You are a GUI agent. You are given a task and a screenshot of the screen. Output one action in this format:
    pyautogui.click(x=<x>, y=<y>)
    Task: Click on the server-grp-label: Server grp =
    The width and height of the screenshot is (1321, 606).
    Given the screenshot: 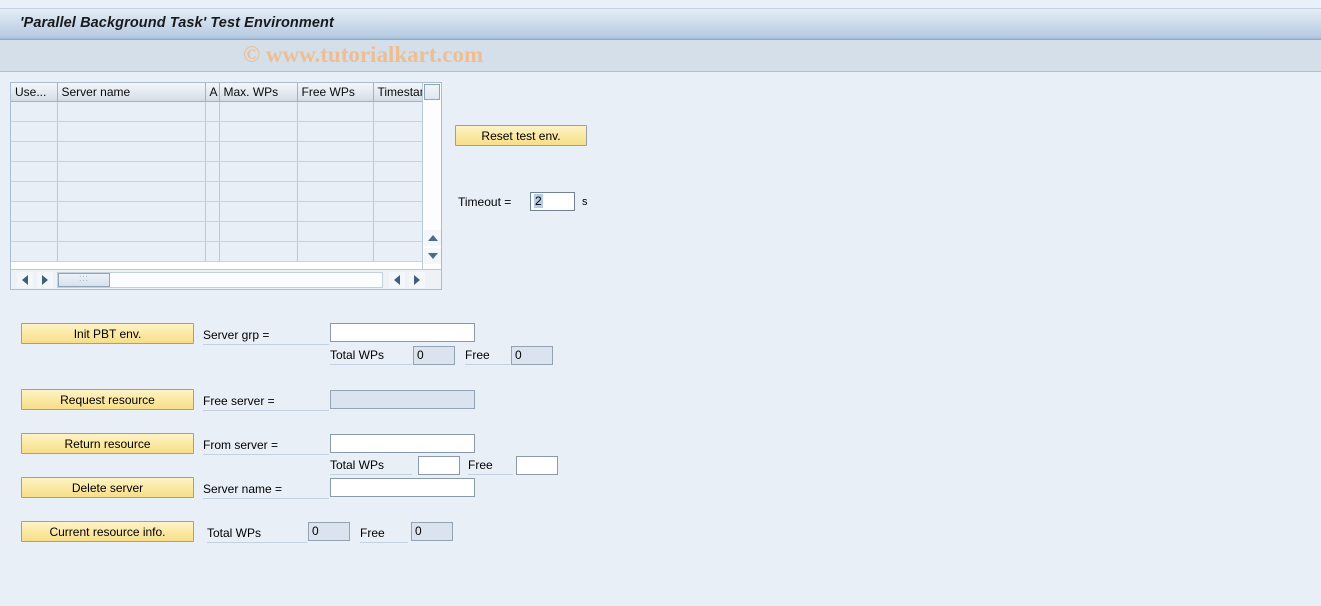 What is the action you would take?
    pyautogui.click(x=266, y=336)
    